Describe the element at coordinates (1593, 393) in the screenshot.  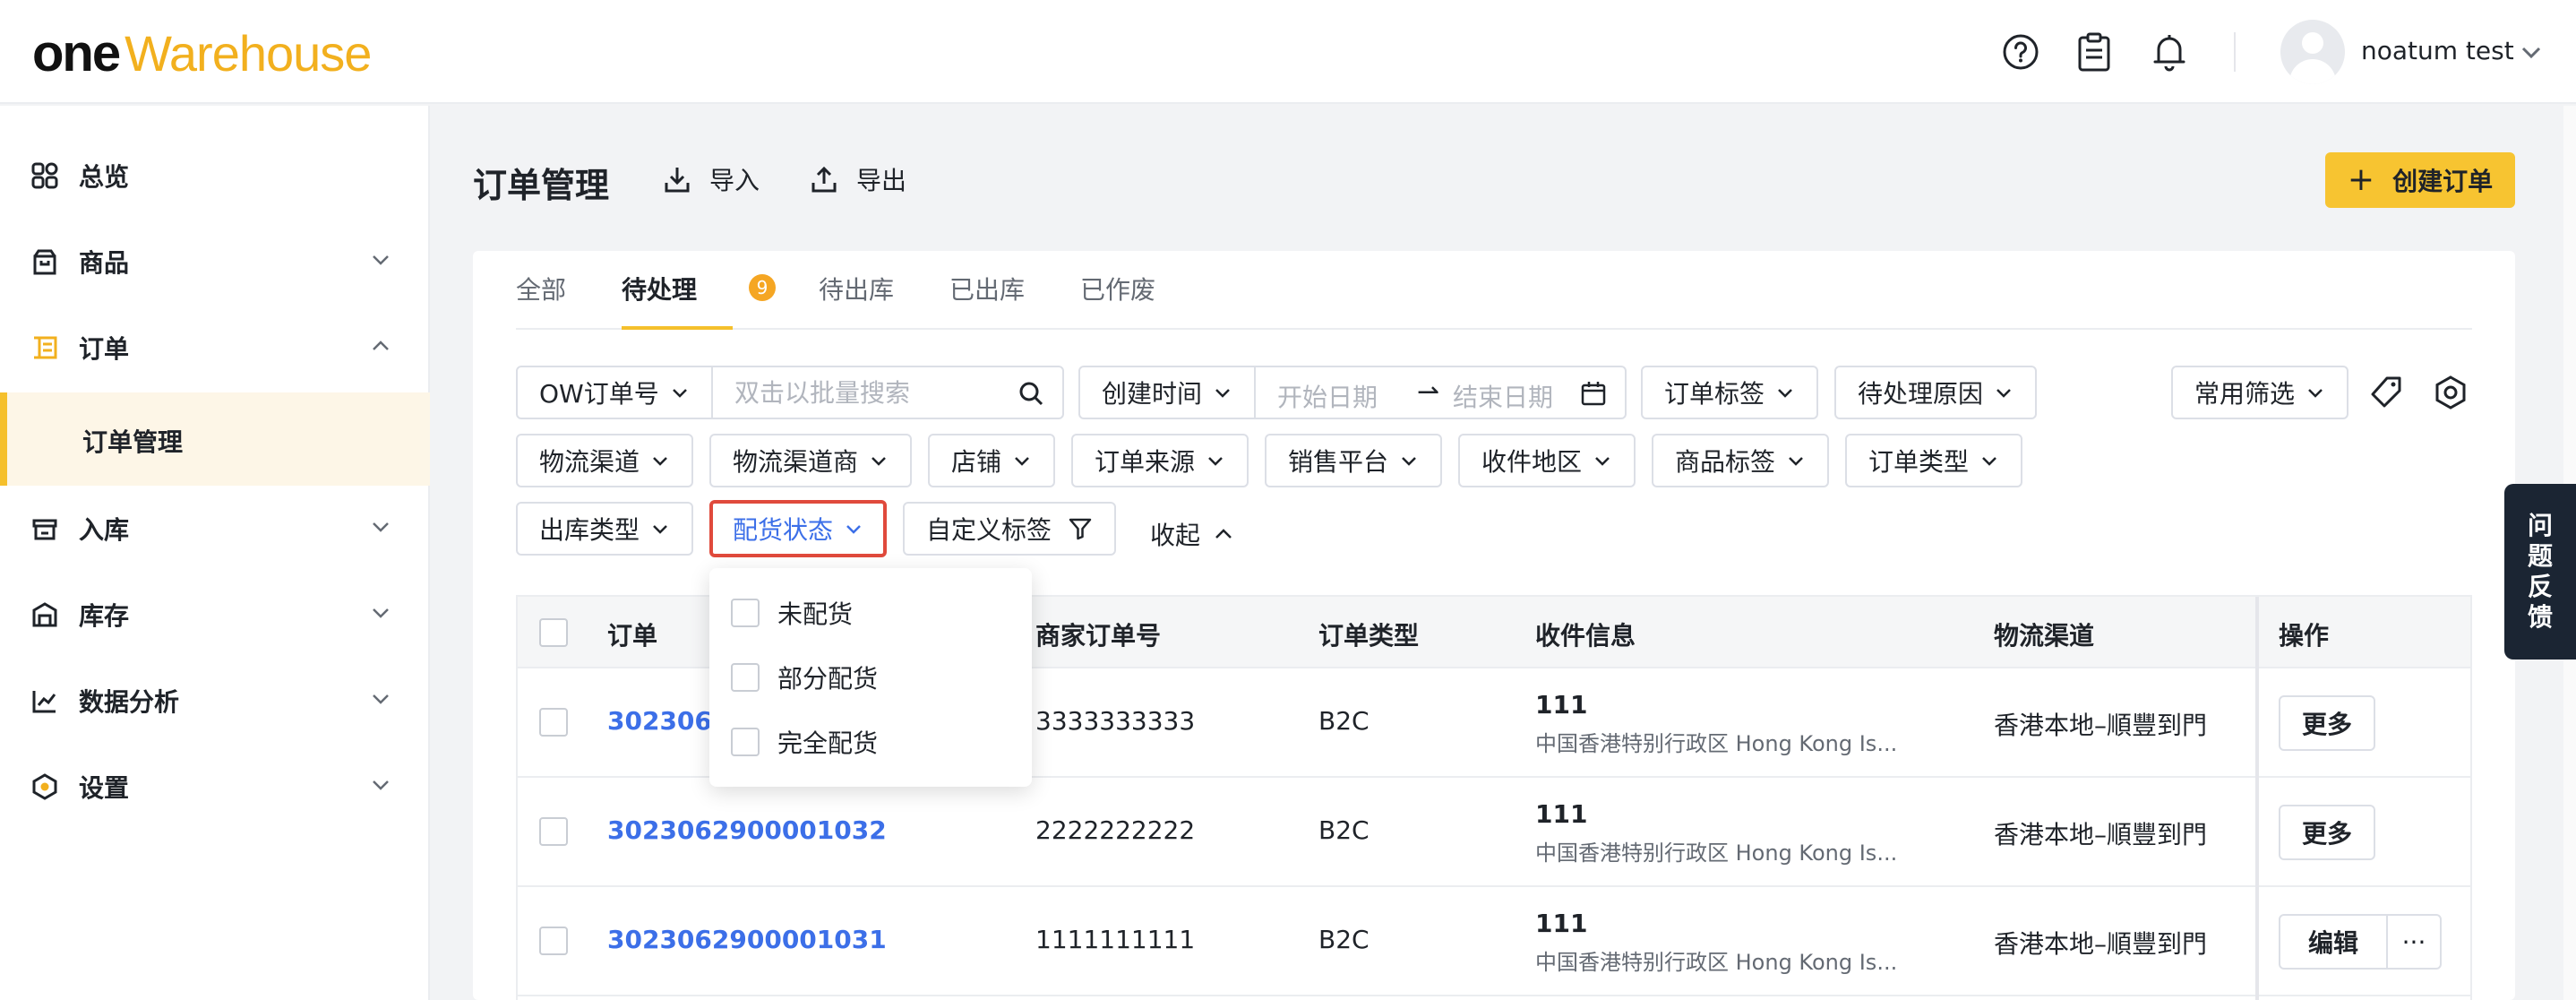
I see `calendar-icon` at that location.